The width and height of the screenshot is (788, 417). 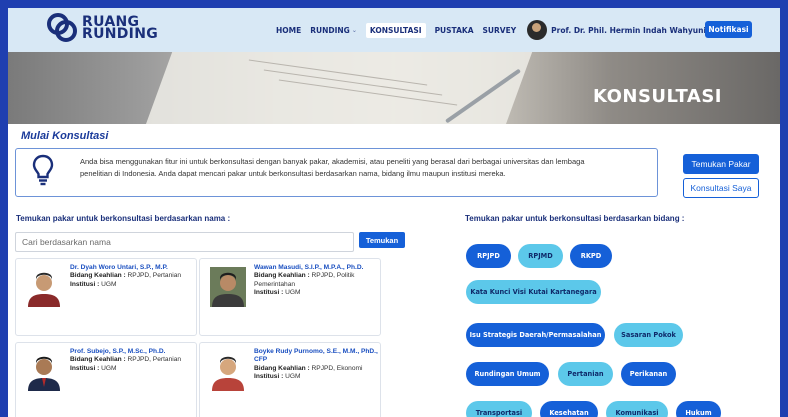 I want to click on avatar, so click(x=537, y=30).